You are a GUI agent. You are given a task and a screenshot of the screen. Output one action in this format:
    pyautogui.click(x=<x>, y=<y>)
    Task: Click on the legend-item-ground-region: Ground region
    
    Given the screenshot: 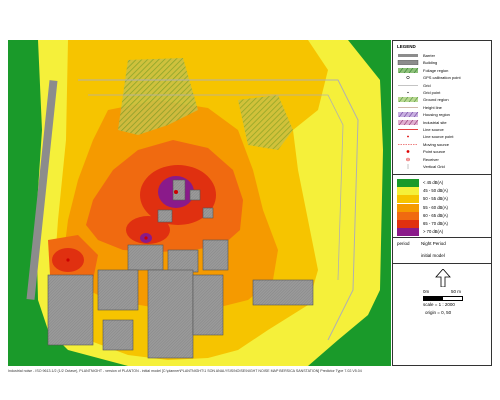 What is the action you would take?
    pyautogui.click(x=443, y=100)
    